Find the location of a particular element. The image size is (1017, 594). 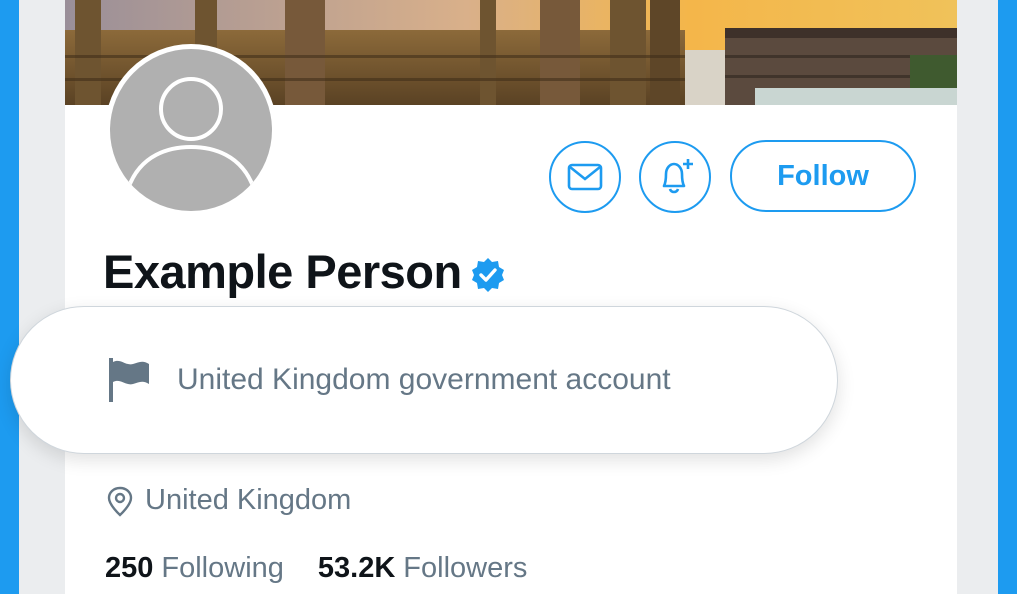

followers-stat: 53.2K Followers is located at coordinates (422, 568).